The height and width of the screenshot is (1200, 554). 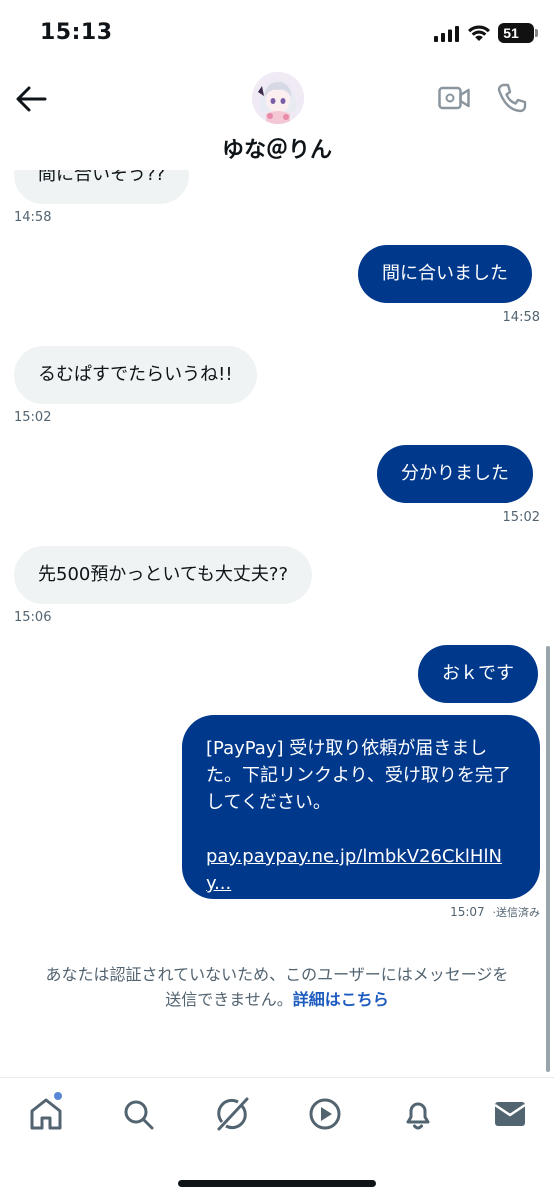 I want to click on avatar-image, so click(x=278, y=98).